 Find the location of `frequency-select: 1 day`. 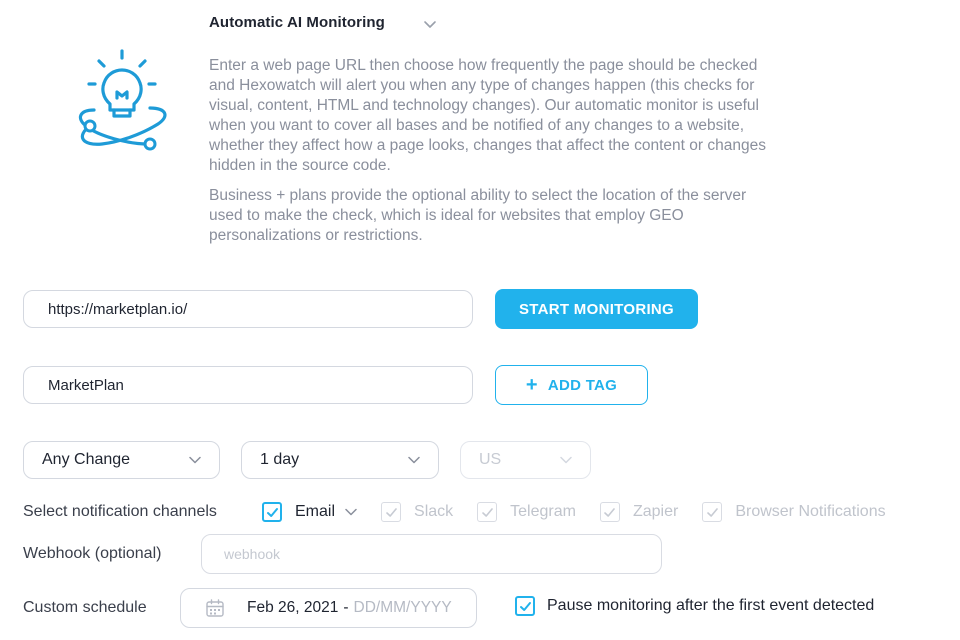

frequency-select: 1 day is located at coordinates (340, 460).